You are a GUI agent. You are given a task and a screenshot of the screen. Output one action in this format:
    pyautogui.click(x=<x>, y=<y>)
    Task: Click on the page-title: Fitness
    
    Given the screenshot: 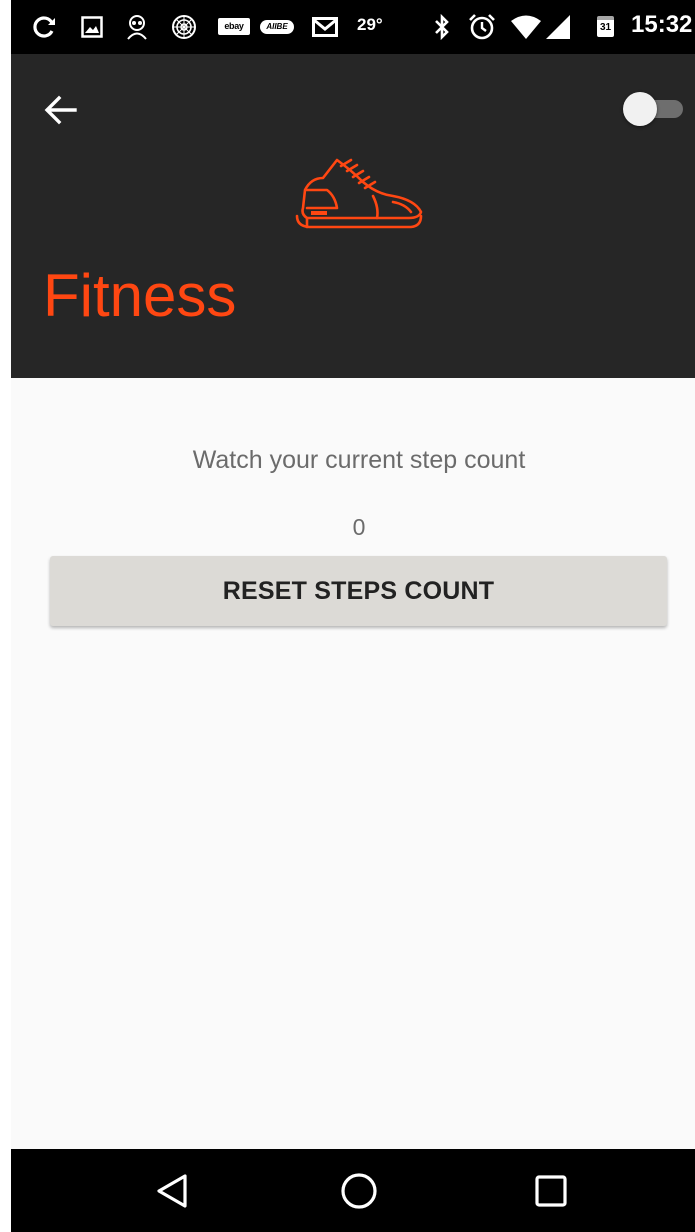 What is the action you would take?
    pyautogui.click(x=140, y=295)
    